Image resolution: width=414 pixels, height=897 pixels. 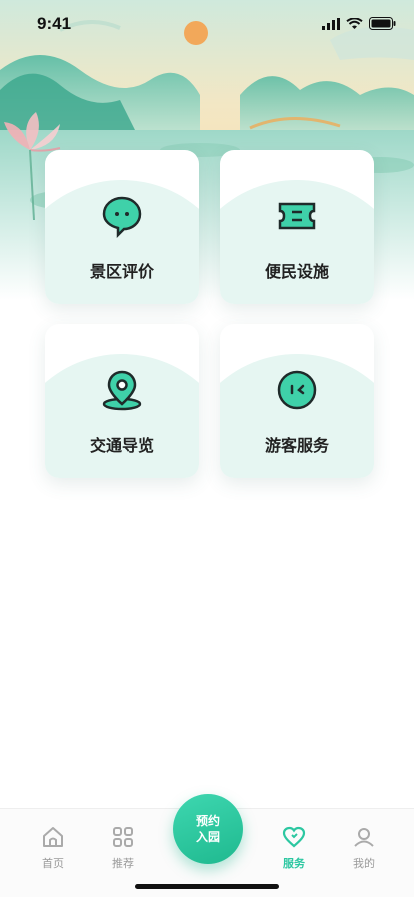 What do you see at coordinates (123, 863) in the screenshot?
I see `tab-label: 推荐` at bounding box center [123, 863].